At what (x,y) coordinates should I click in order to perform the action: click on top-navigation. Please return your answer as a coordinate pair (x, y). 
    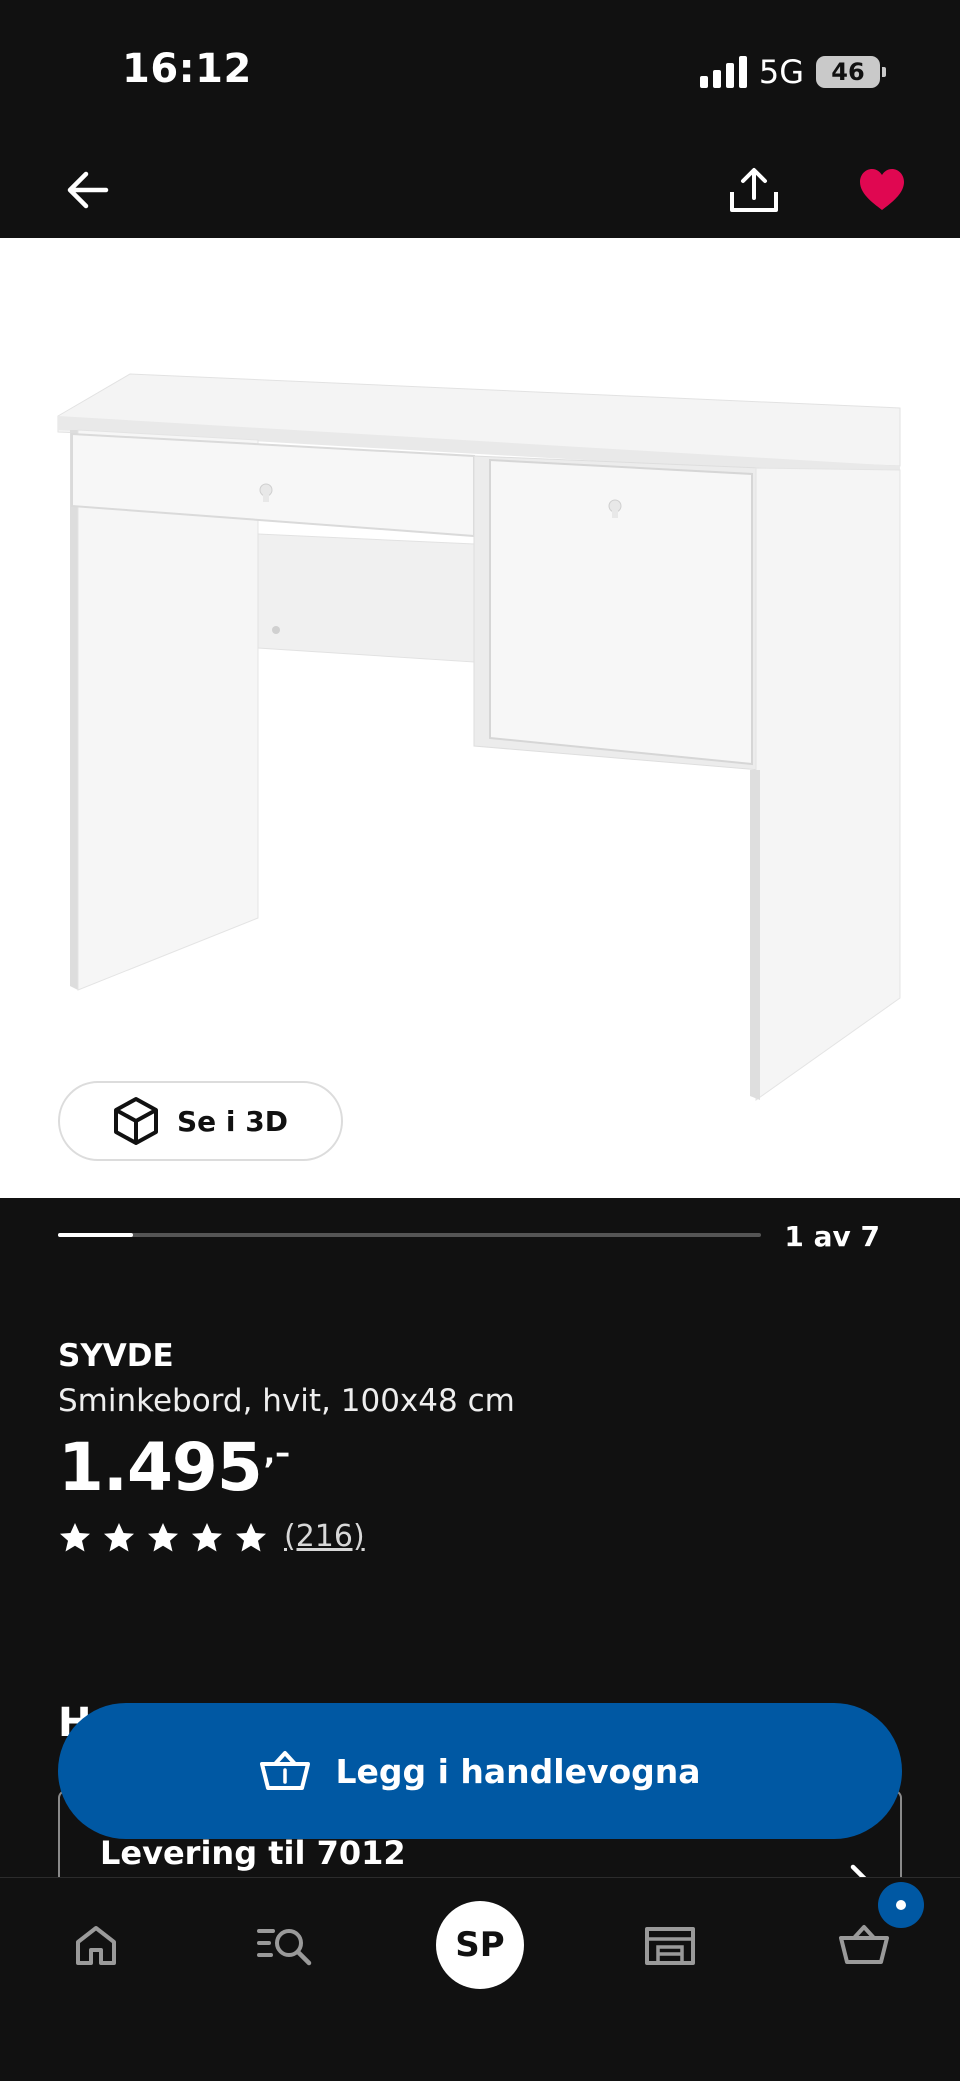
    Looking at the image, I should click on (480, 189).